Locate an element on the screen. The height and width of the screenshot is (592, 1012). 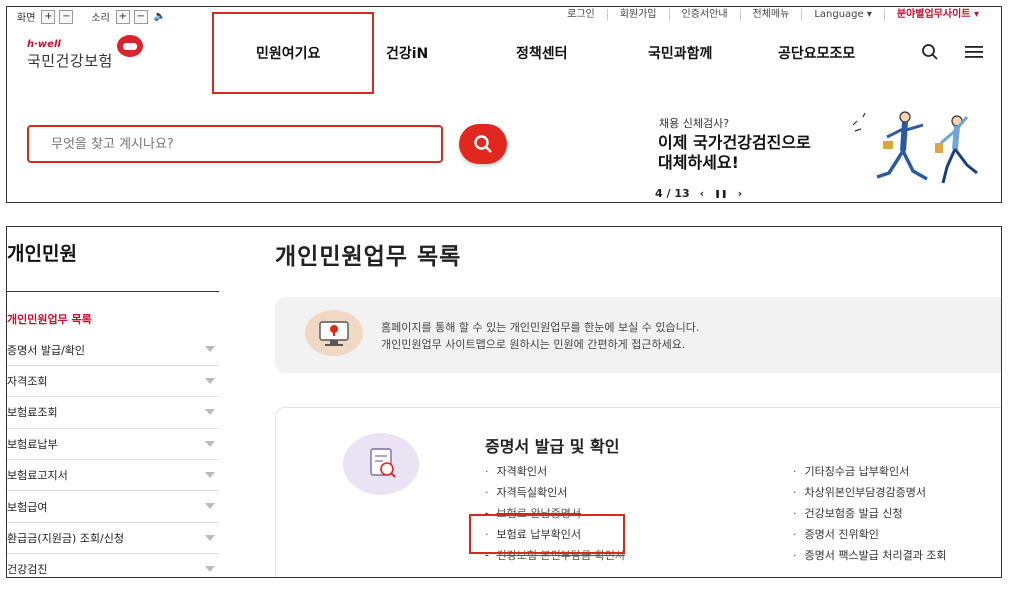
sidebar-title: 개인민원 is located at coordinates (42, 254).